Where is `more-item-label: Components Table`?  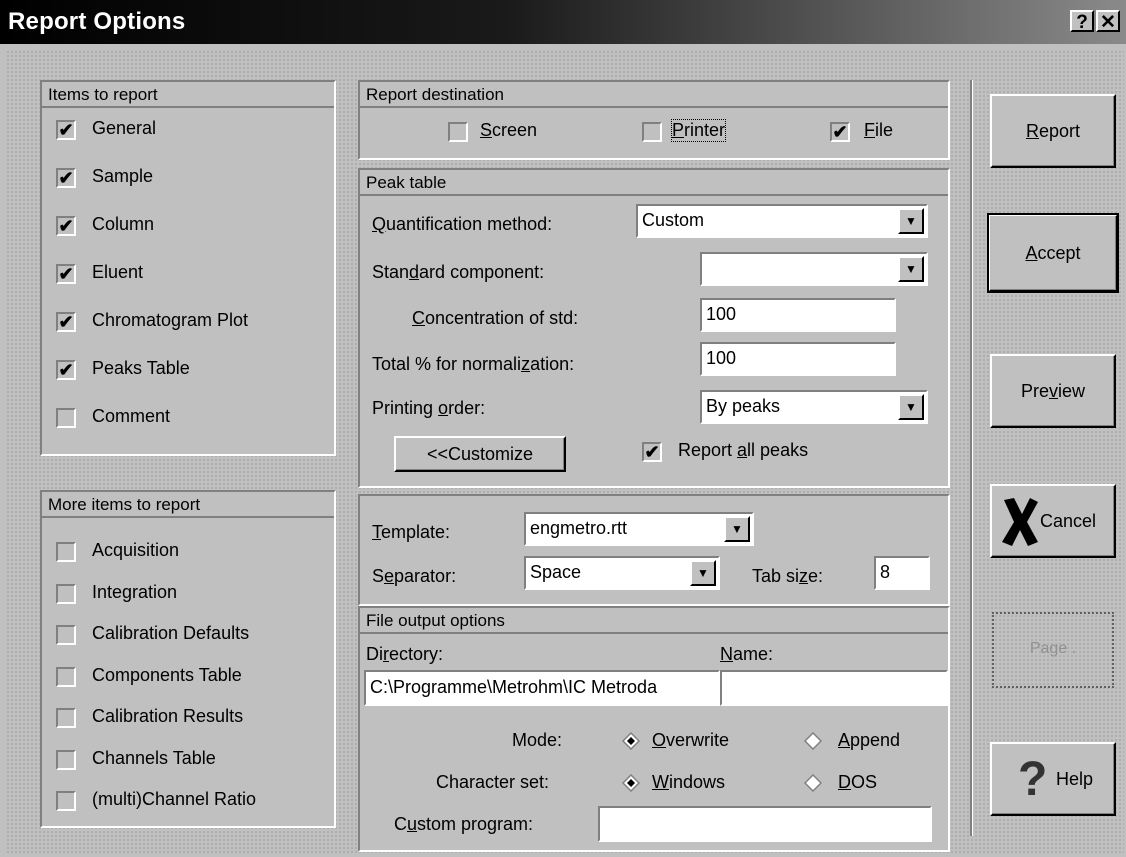 more-item-label: Components Table is located at coordinates (167, 674).